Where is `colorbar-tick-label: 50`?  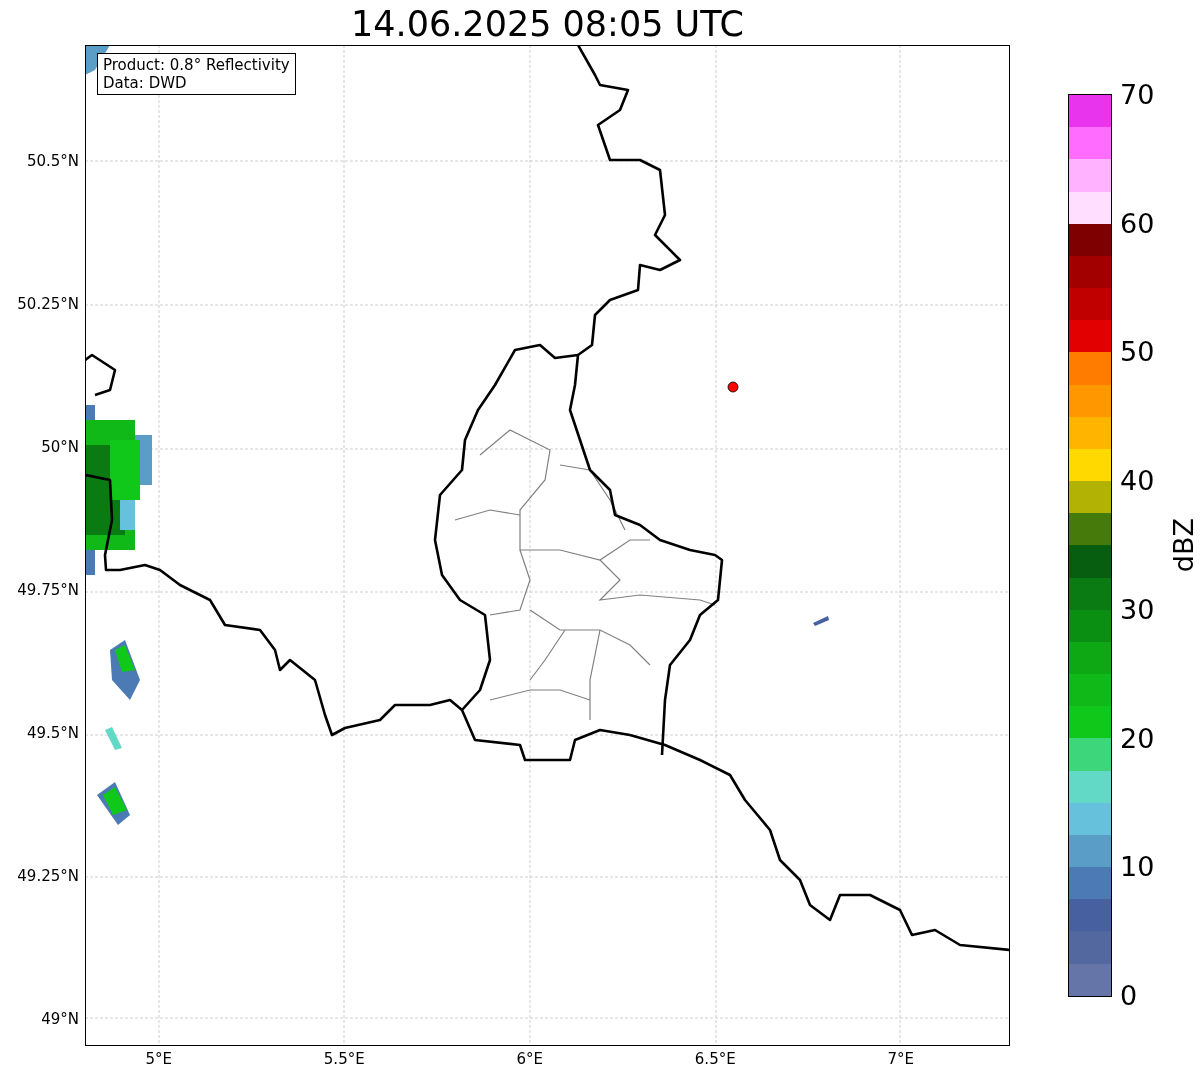 colorbar-tick-label: 50 is located at coordinates (1138, 352).